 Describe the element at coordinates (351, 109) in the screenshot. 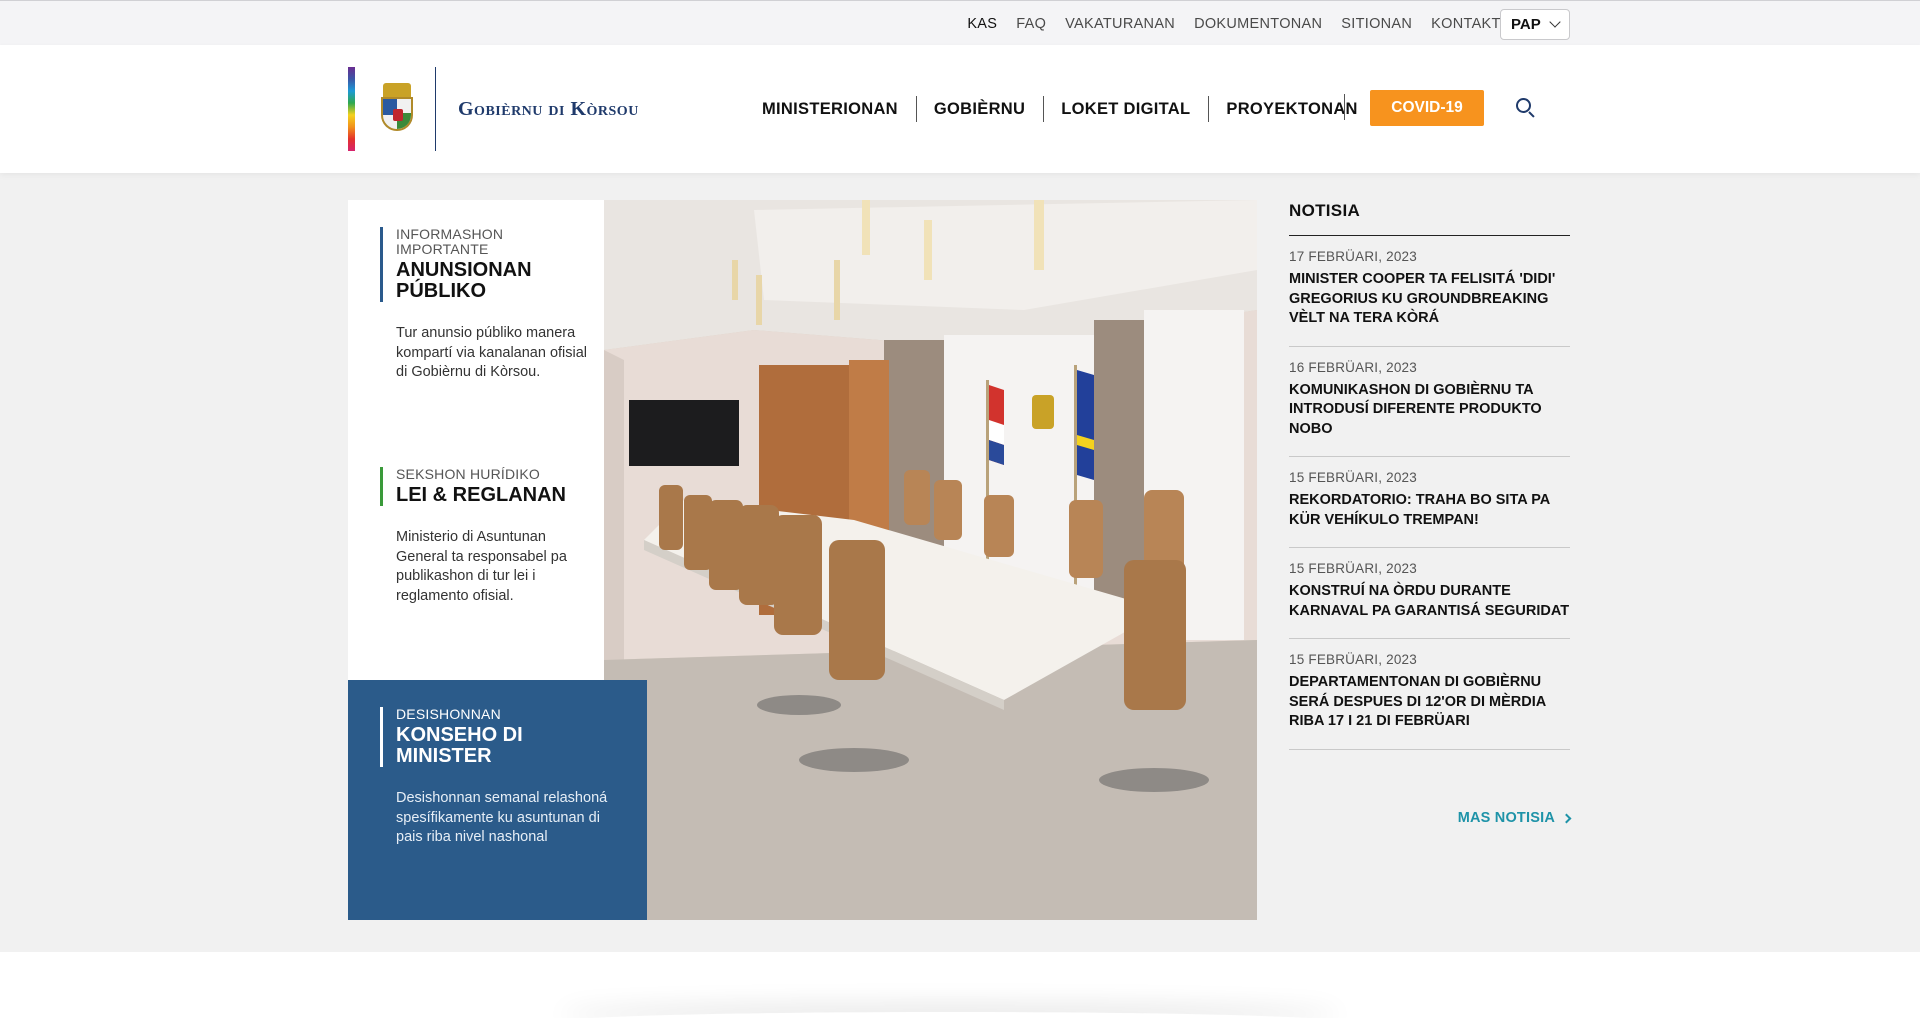

I see `rainbow-stripe` at that location.